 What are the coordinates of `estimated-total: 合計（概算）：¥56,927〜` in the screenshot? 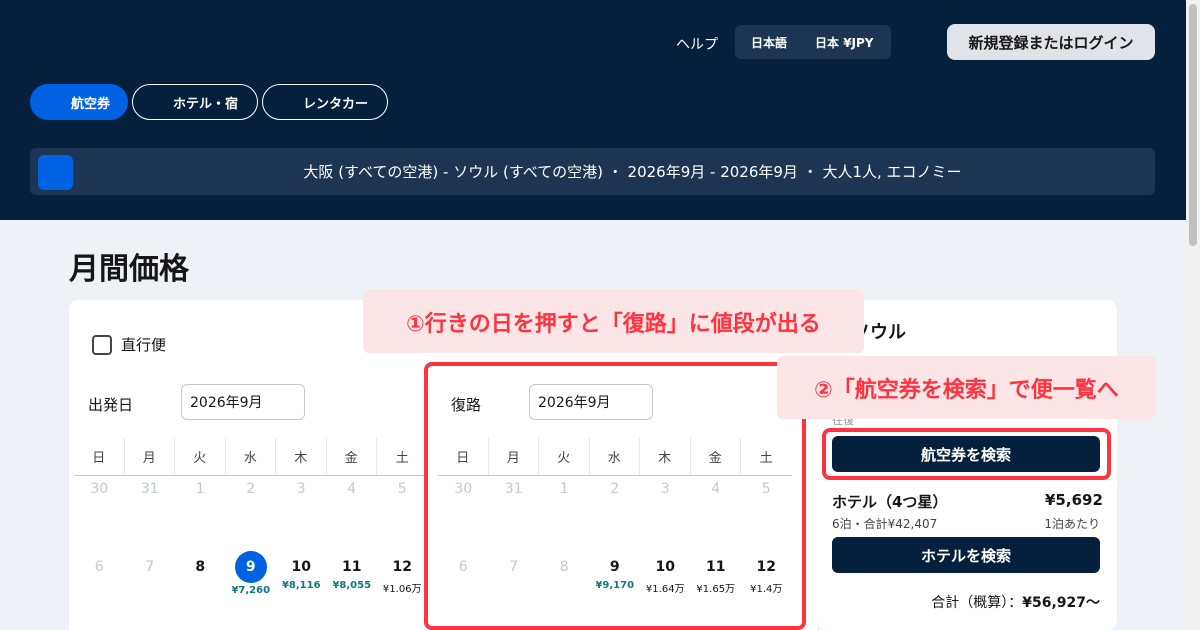 It's located at (1000, 602).